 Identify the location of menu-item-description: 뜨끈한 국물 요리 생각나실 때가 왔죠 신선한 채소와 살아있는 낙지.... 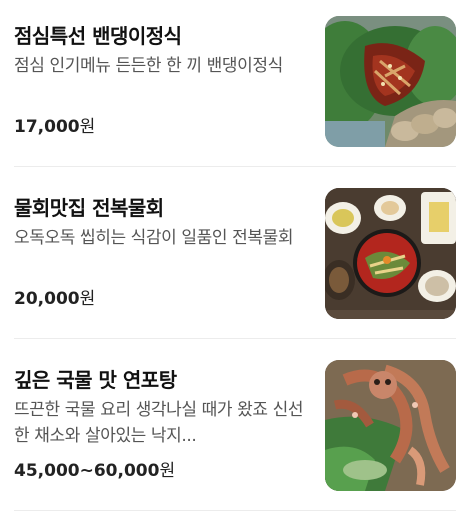
(159, 423).